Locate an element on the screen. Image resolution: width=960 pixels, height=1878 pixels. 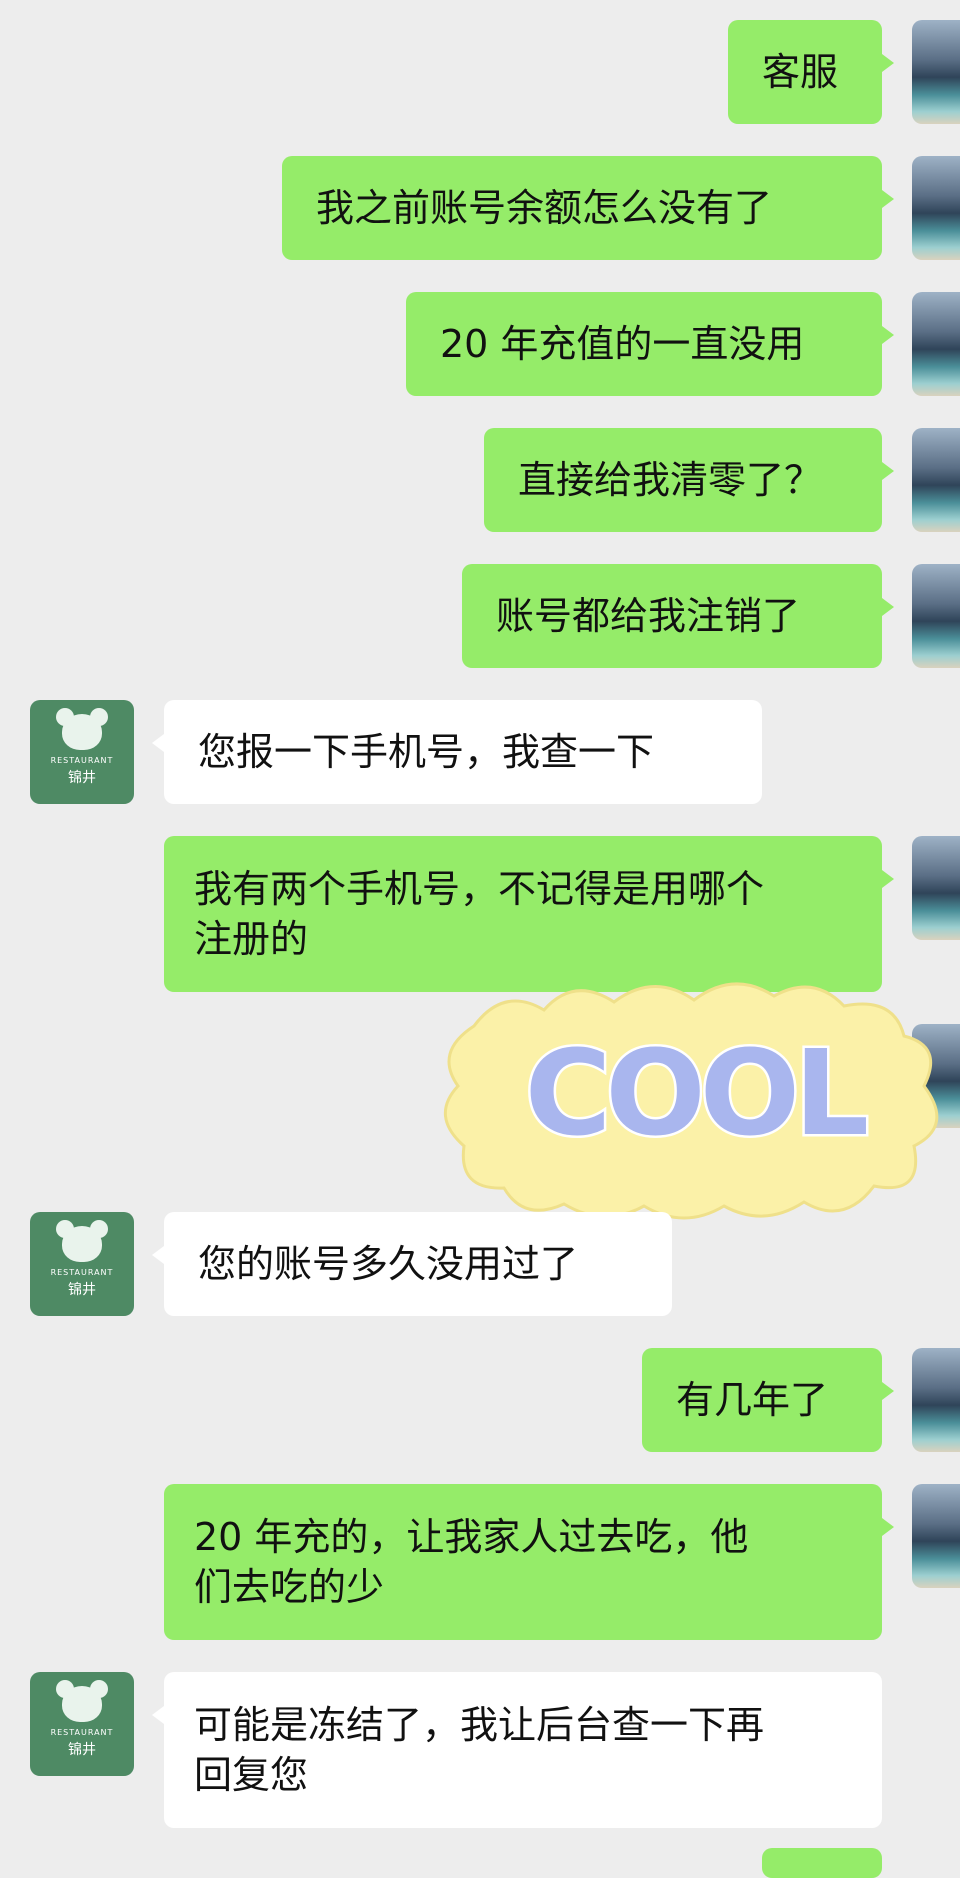
message-bubble-received: 您报一下手机号，我查一下 is located at coordinates (457, 752).